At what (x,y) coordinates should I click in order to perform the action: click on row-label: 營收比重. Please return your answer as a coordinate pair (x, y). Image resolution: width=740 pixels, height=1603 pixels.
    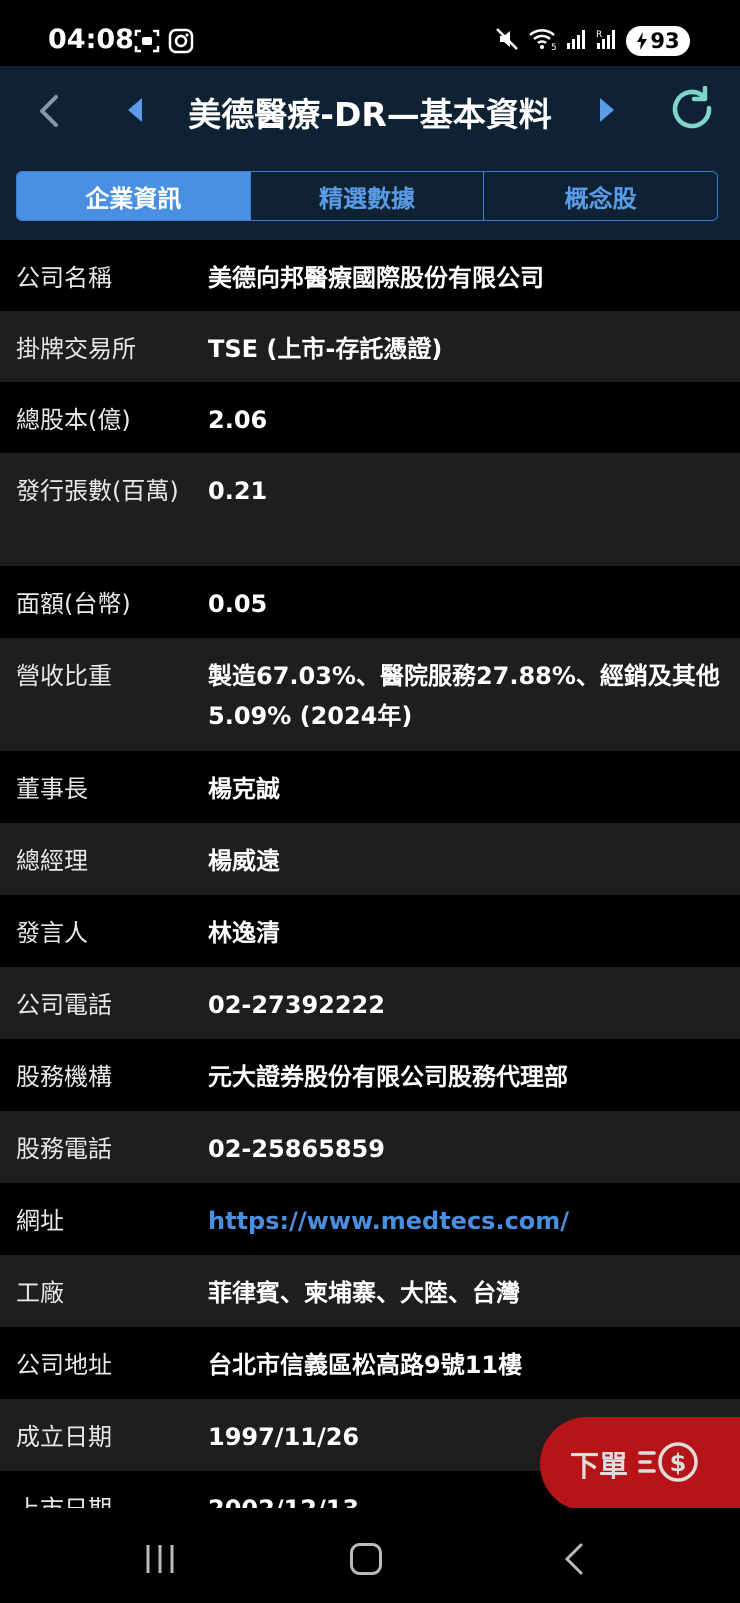
    Looking at the image, I should click on (64, 676).